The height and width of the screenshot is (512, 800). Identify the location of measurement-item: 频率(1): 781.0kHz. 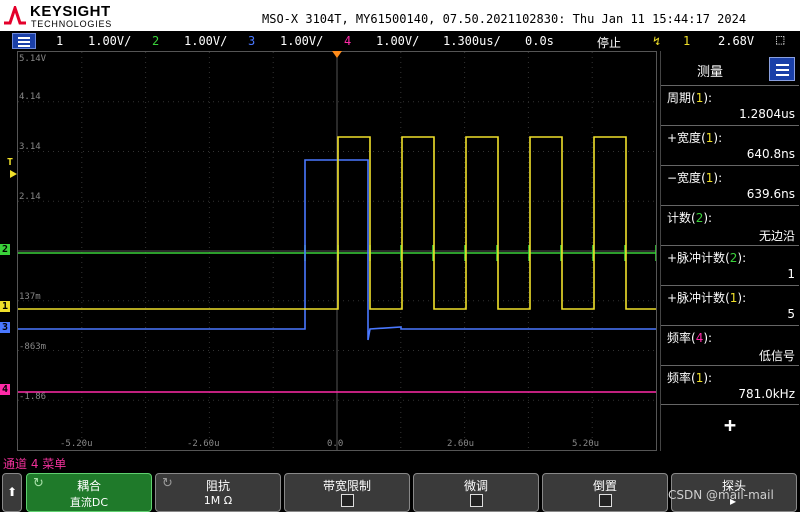
(730, 385).